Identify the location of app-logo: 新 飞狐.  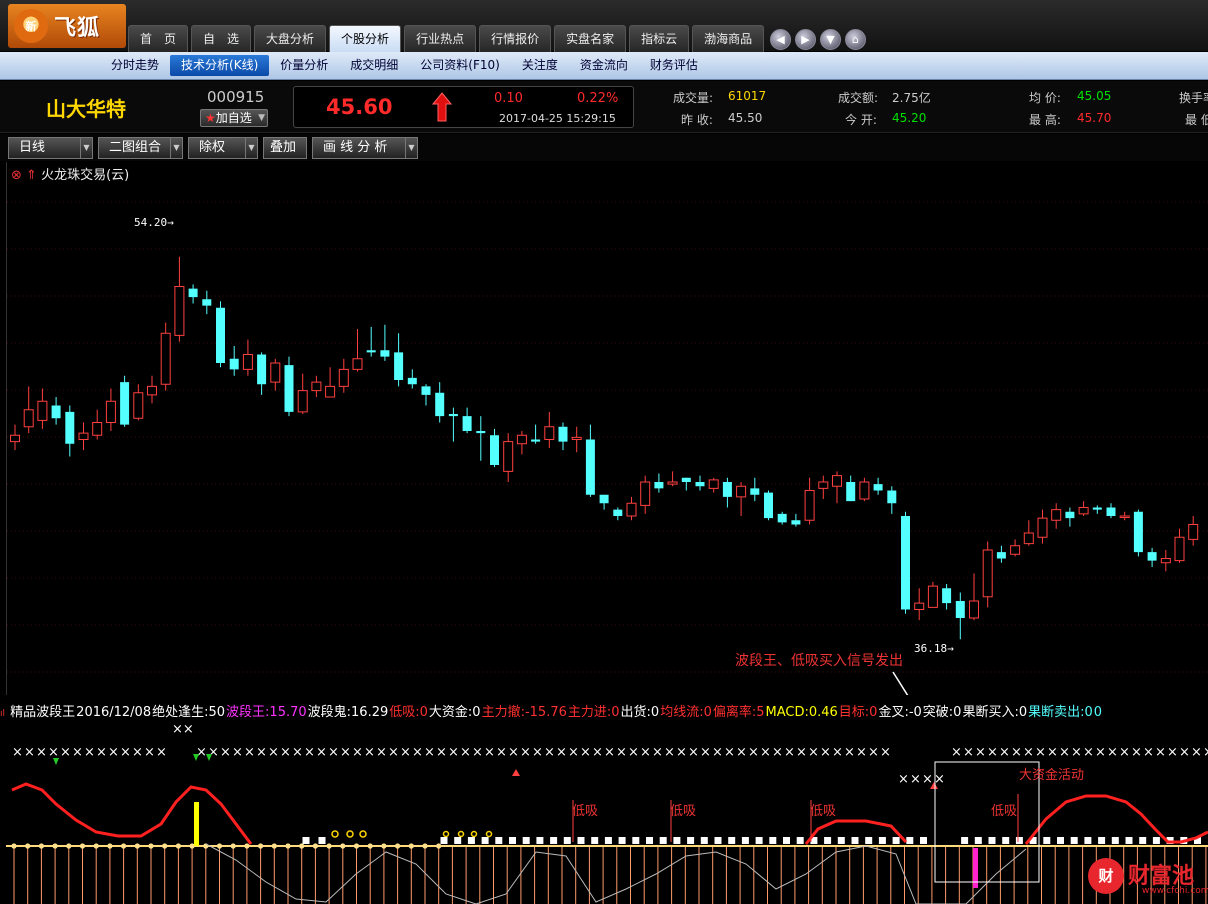
(67, 26).